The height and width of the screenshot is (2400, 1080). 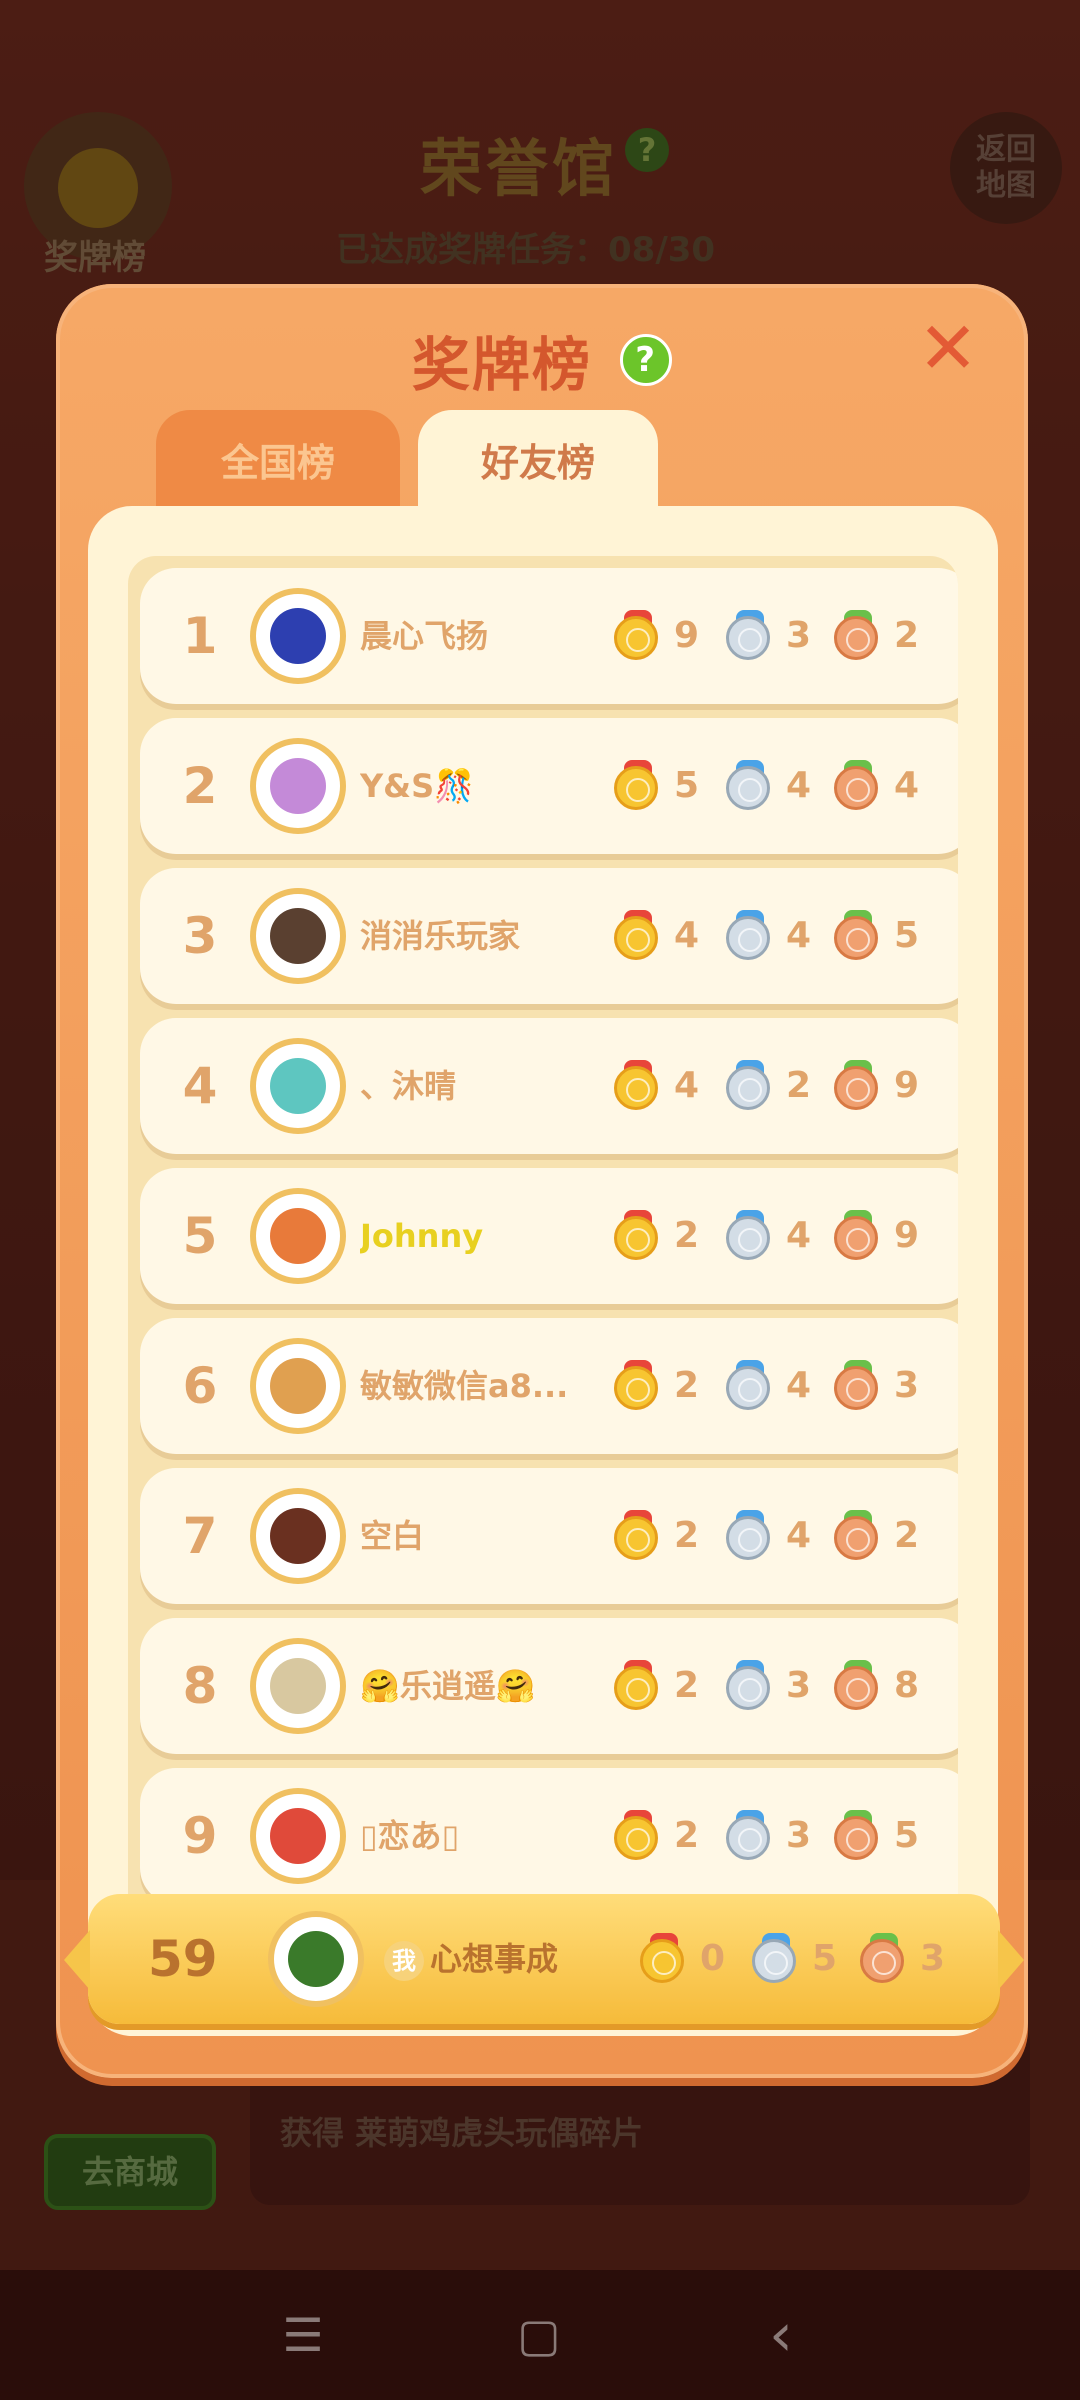 I want to click on leaderboard-row: 8 🤗乐逍遥🤗 2 3 8, so click(x=549, y=1686).